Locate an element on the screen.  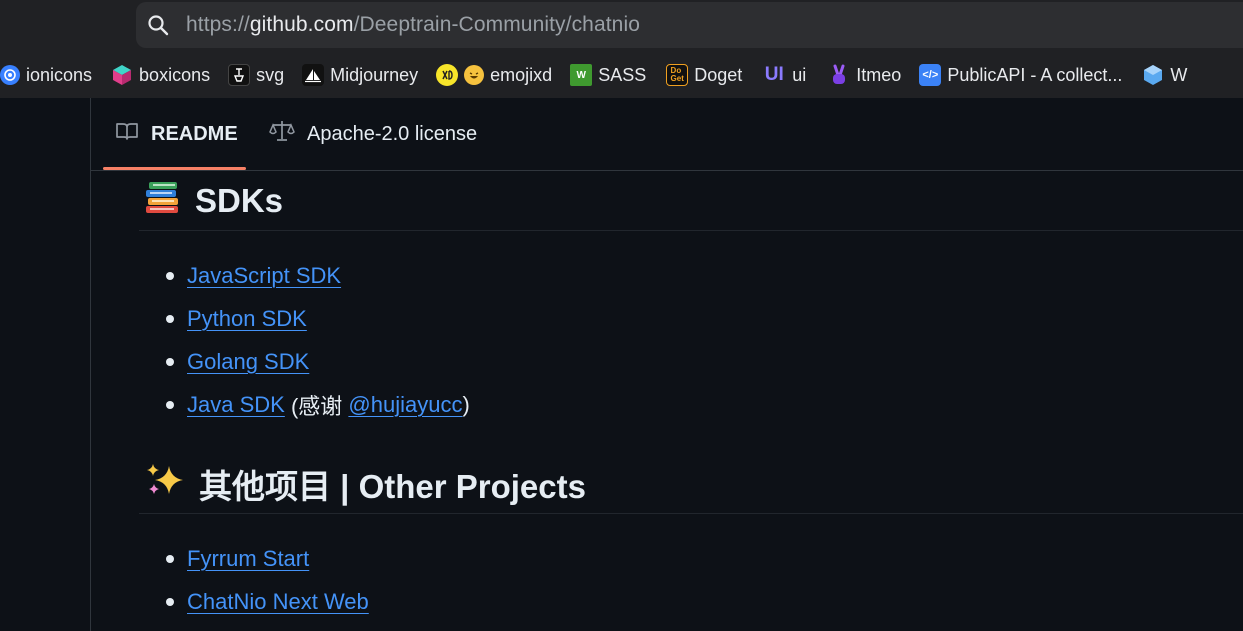
bookmark-itmeo: Itmeo is located at coordinates (864, 75).